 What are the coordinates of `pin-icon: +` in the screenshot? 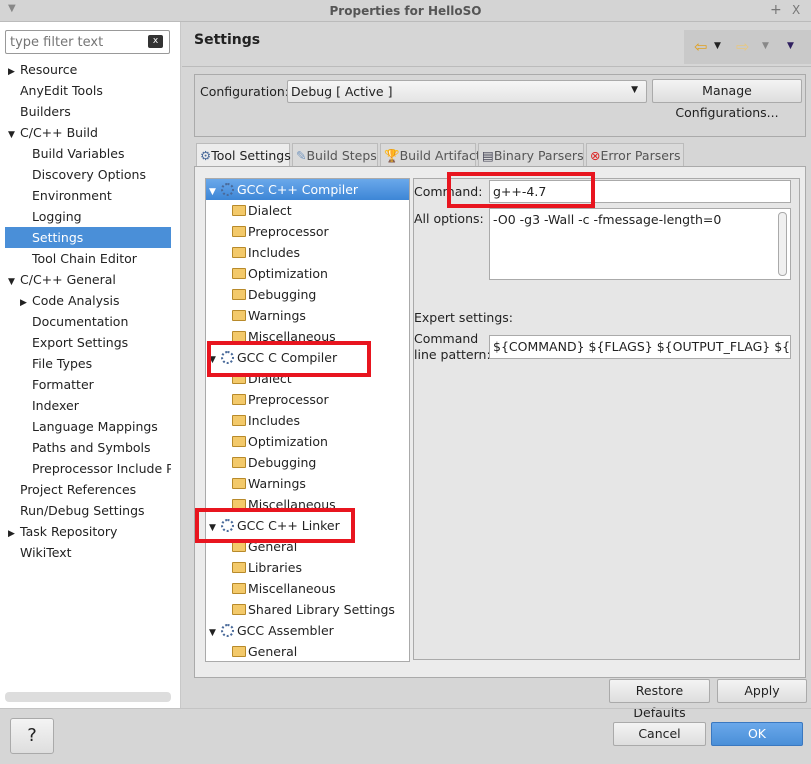 It's located at (776, 10).